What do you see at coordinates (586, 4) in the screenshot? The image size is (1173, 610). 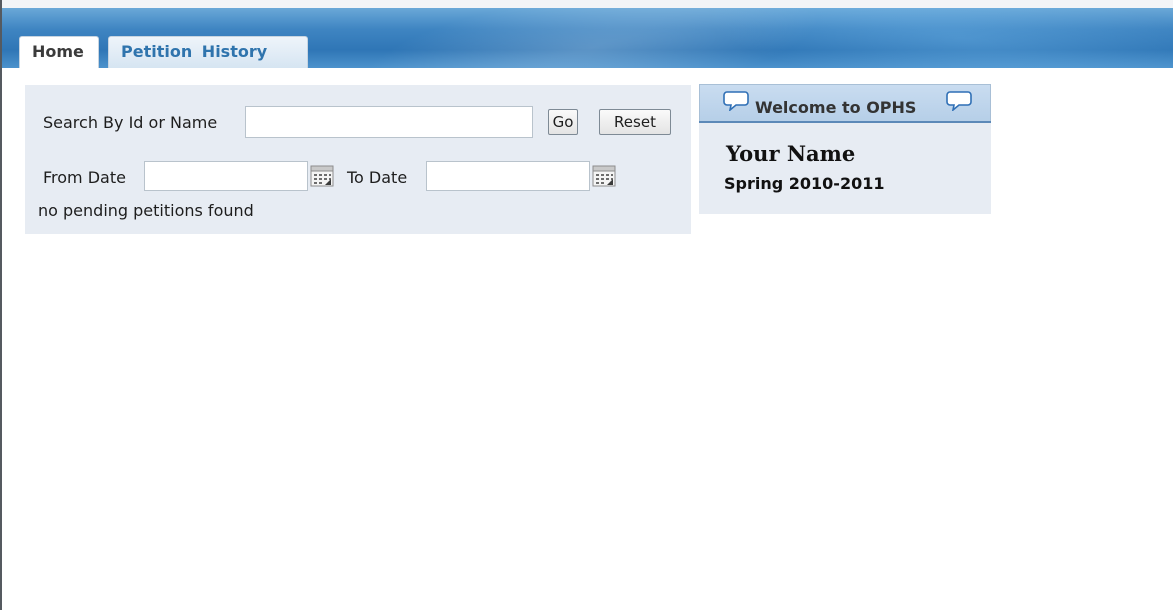 I see `top-strip` at bounding box center [586, 4].